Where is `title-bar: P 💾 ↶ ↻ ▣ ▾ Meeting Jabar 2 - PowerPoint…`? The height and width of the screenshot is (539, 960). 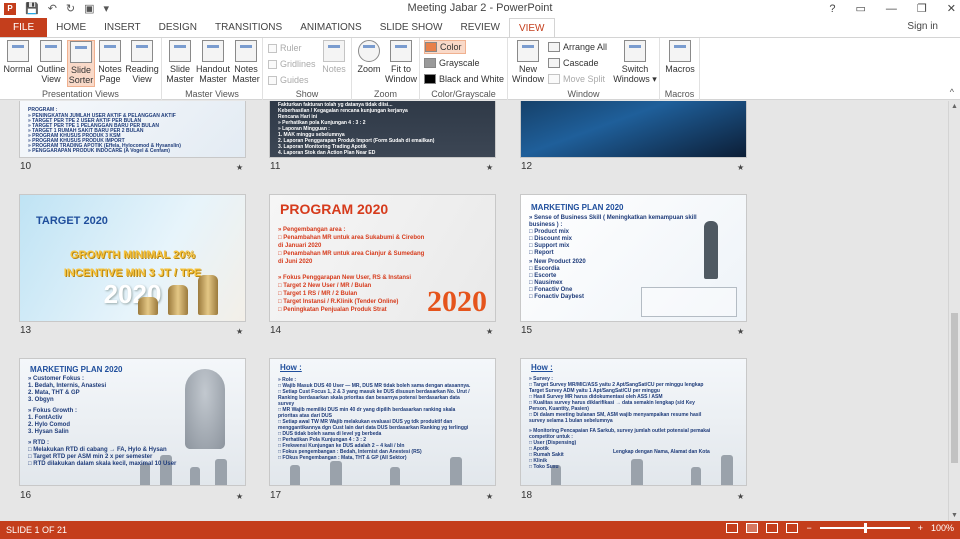
title-bar: P 💾 ↶ ↻ ▣ ▾ Meeting Jabar 2 - PowerPoint… is located at coordinates (480, 9).